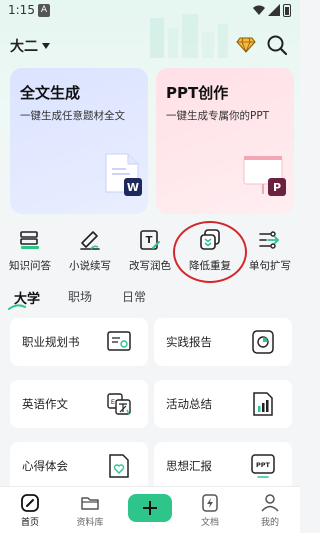 The image size is (320, 533). Describe the element at coordinates (30, 254) in the screenshot. I see `tool-knowledge-qa: 知识问答` at that location.